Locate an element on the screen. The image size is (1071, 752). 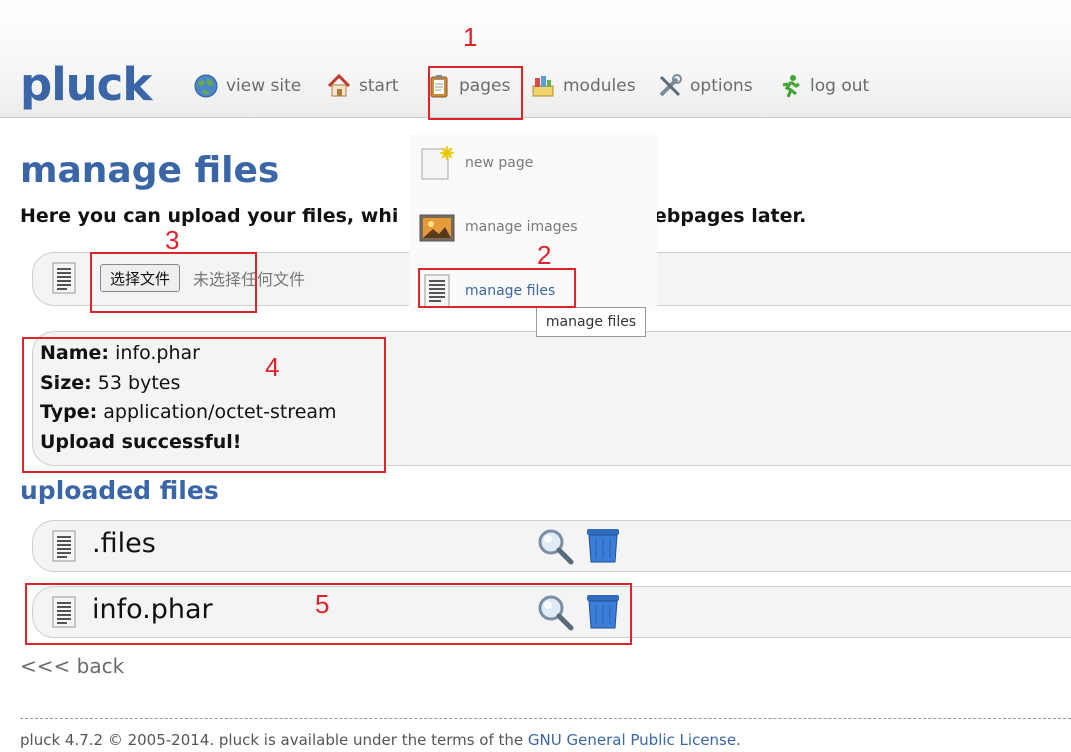
nav-log-out: log out is located at coordinates (823, 86).